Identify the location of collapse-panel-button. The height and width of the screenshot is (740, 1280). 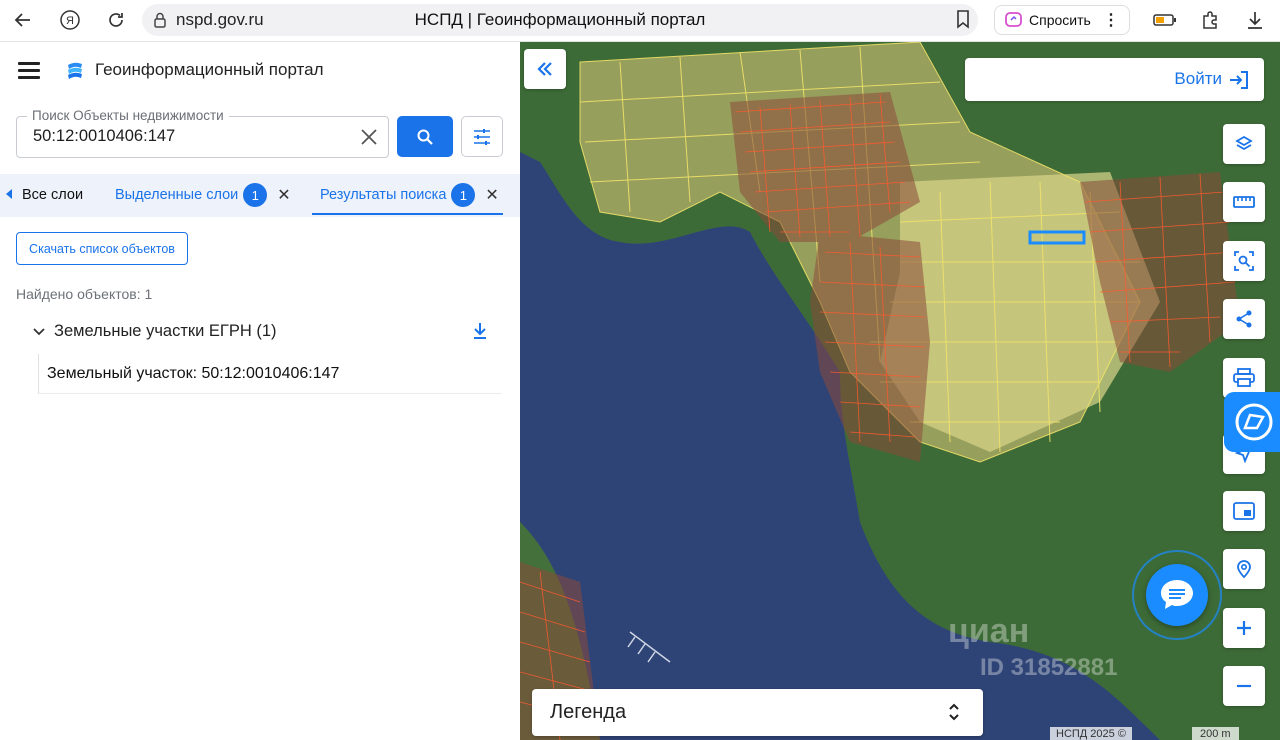
(545, 69).